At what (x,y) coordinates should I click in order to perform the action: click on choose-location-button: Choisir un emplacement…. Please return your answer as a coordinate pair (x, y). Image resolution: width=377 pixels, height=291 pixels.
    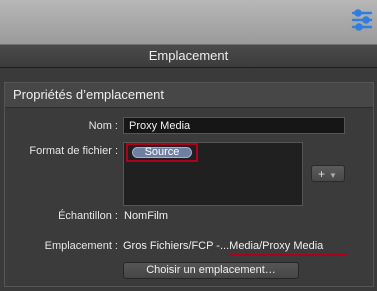
    Looking at the image, I should click on (211, 270).